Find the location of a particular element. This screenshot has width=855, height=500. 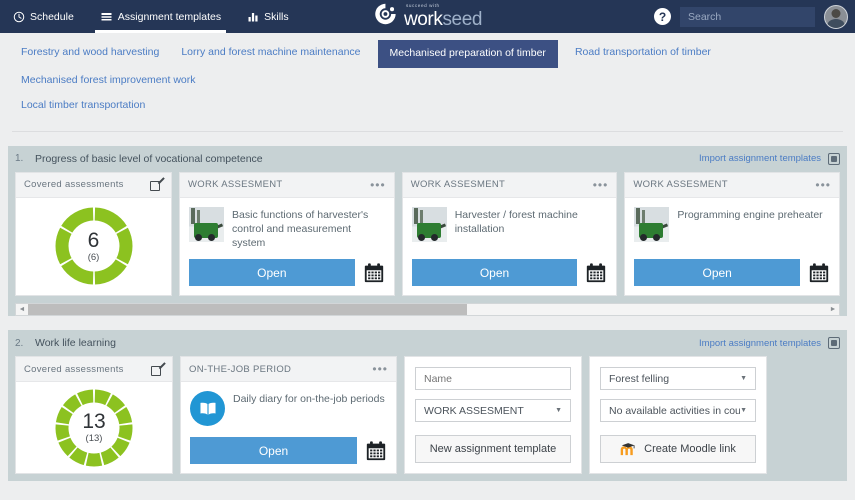

bar-chart-icon is located at coordinates (253, 17).